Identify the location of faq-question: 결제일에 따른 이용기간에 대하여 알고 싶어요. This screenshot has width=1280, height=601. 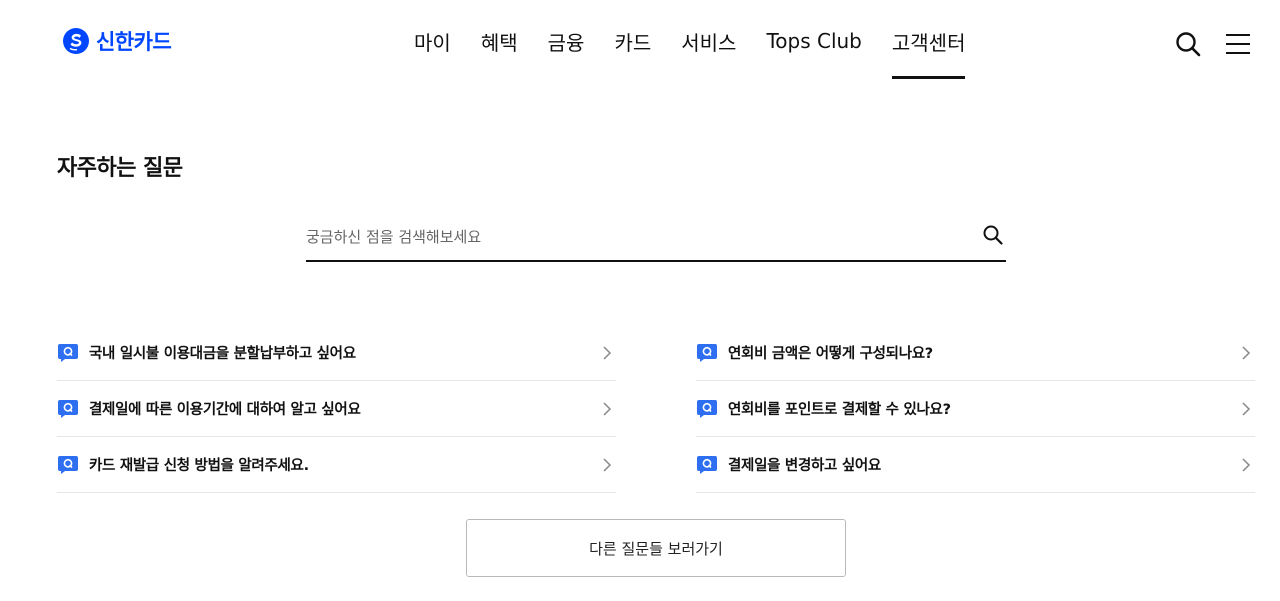
(225, 410).